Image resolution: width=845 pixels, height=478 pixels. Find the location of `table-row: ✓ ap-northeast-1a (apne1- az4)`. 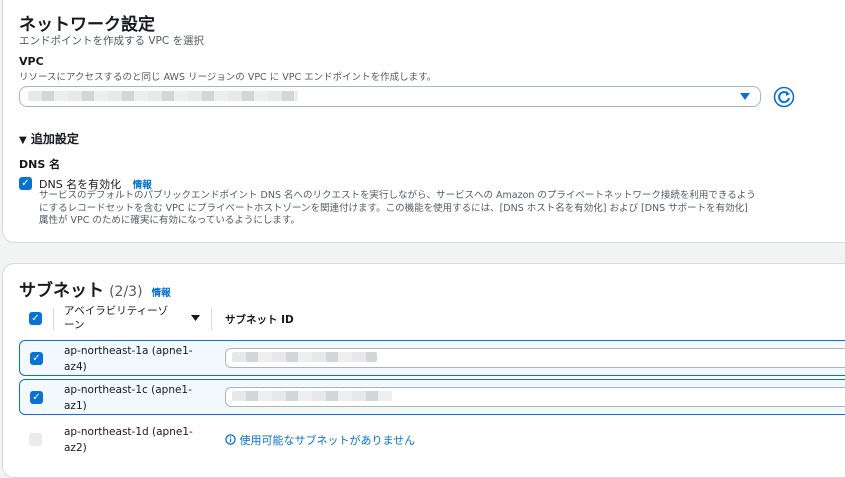

table-row: ✓ ap-northeast-1a (apne1- az4) is located at coordinates (432, 358).